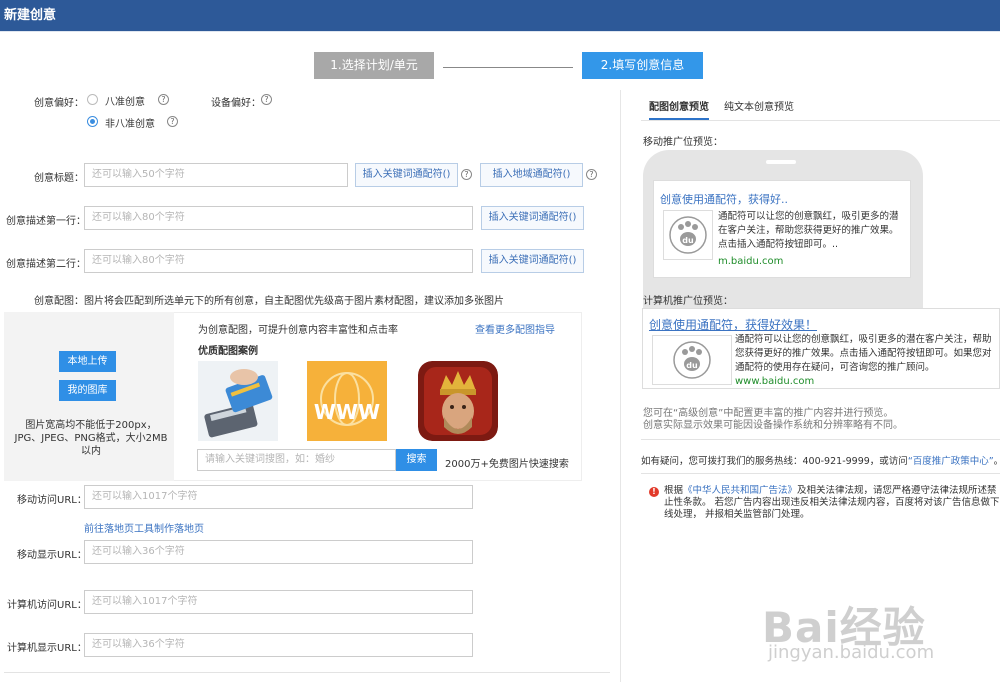 The image size is (1000, 682). What do you see at coordinates (278, 645) in the screenshot?
I see `pc-display-url-input: 还可以输入36个字符` at bounding box center [278, 645].